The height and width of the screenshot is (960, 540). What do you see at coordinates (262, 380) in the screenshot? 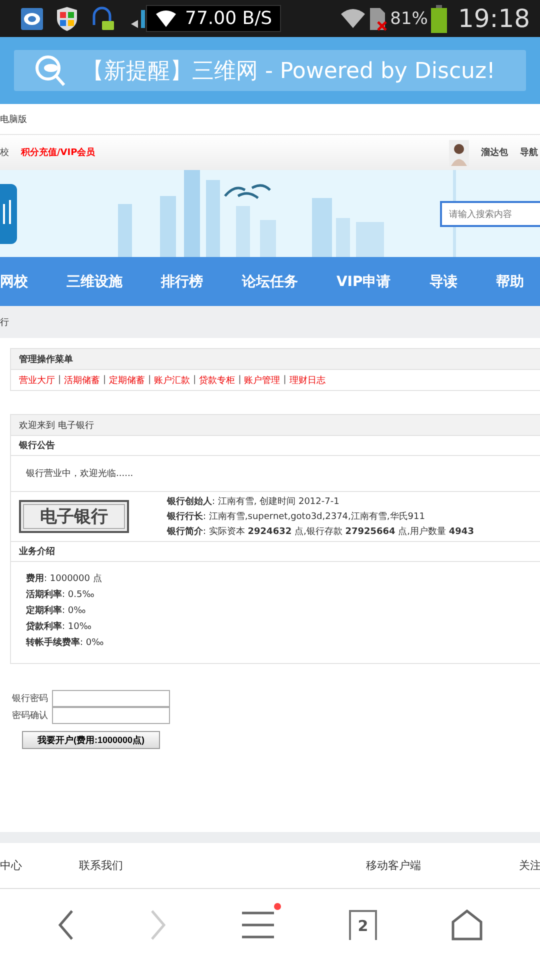
I see `menu-link: 账户管理` at bounding box center [262, 380].